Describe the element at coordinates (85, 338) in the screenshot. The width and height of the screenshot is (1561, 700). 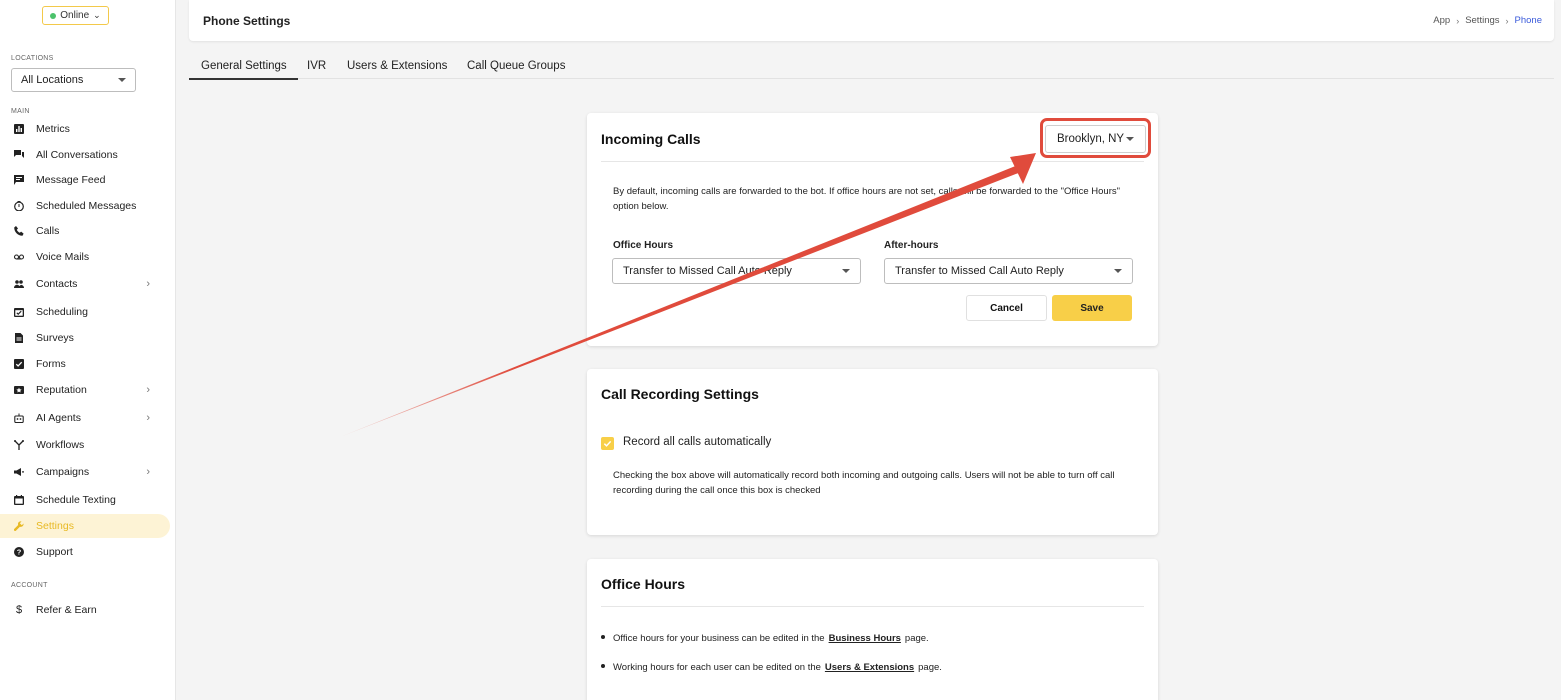
I see `sidebar-item-surveys: Surveys` at that location.